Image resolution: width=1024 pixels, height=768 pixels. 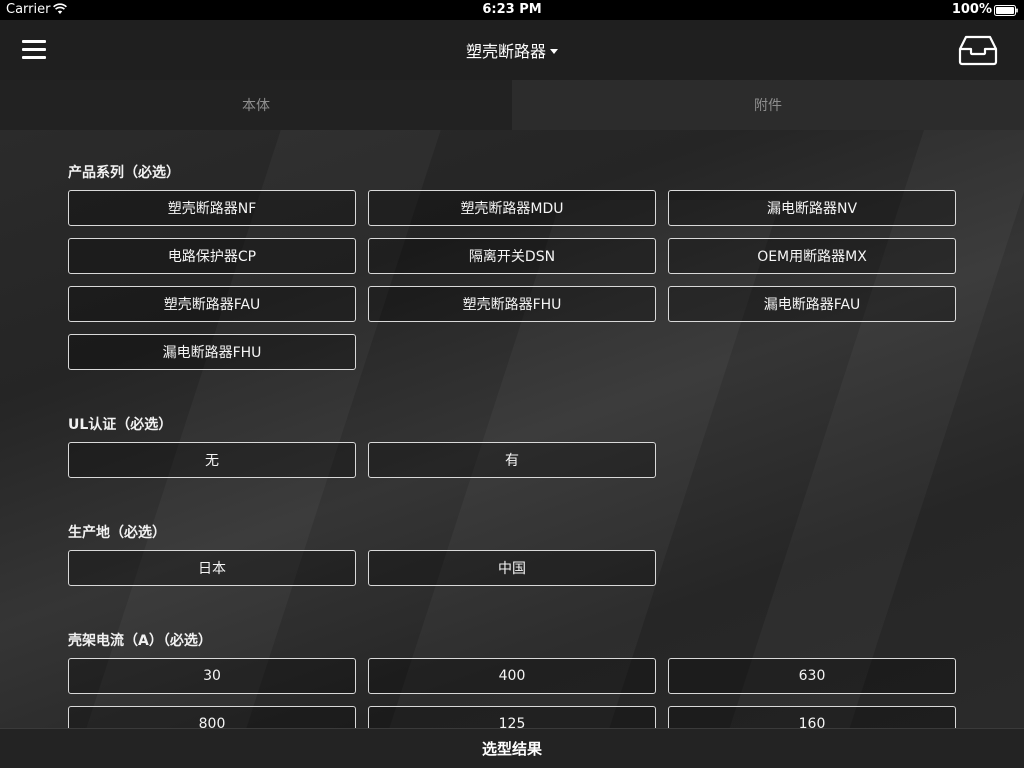 What do you see at coordinates (212, 717) in the screenshot?
I see `option-current: 800` at bounding box center [212, 717].